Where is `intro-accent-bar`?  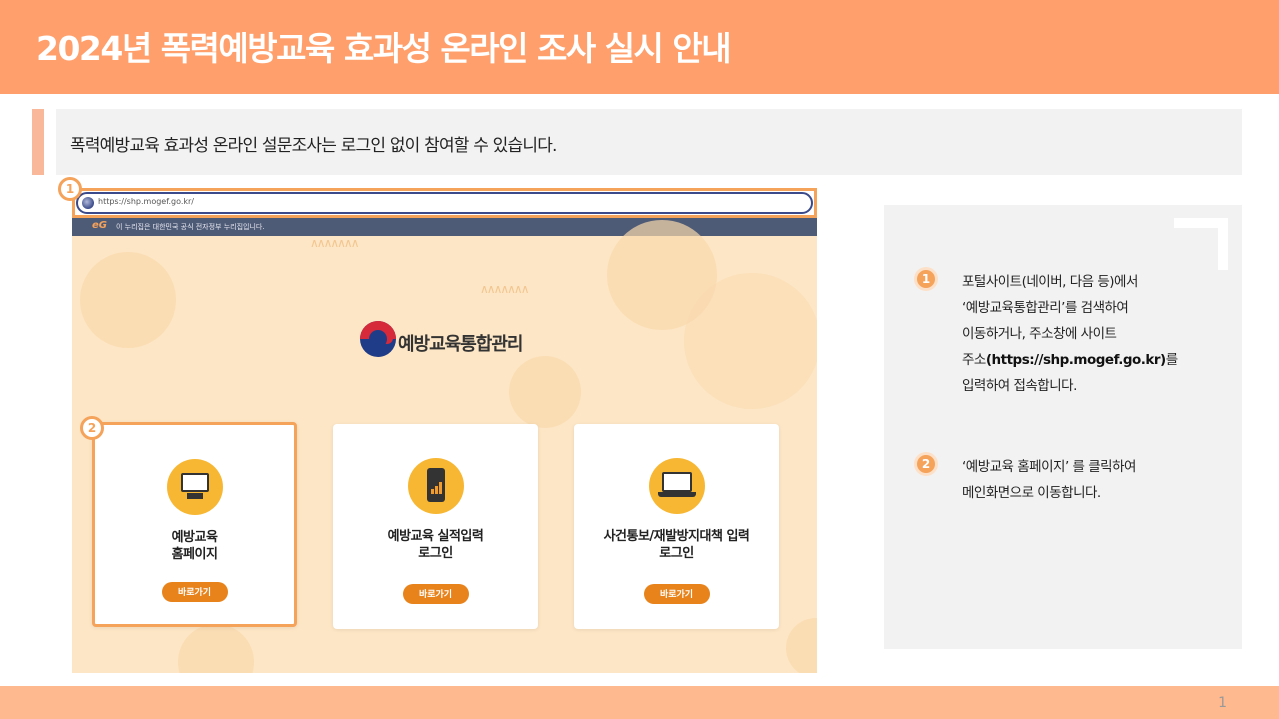
intro-accent-bar is located at coordinates (38, 142).